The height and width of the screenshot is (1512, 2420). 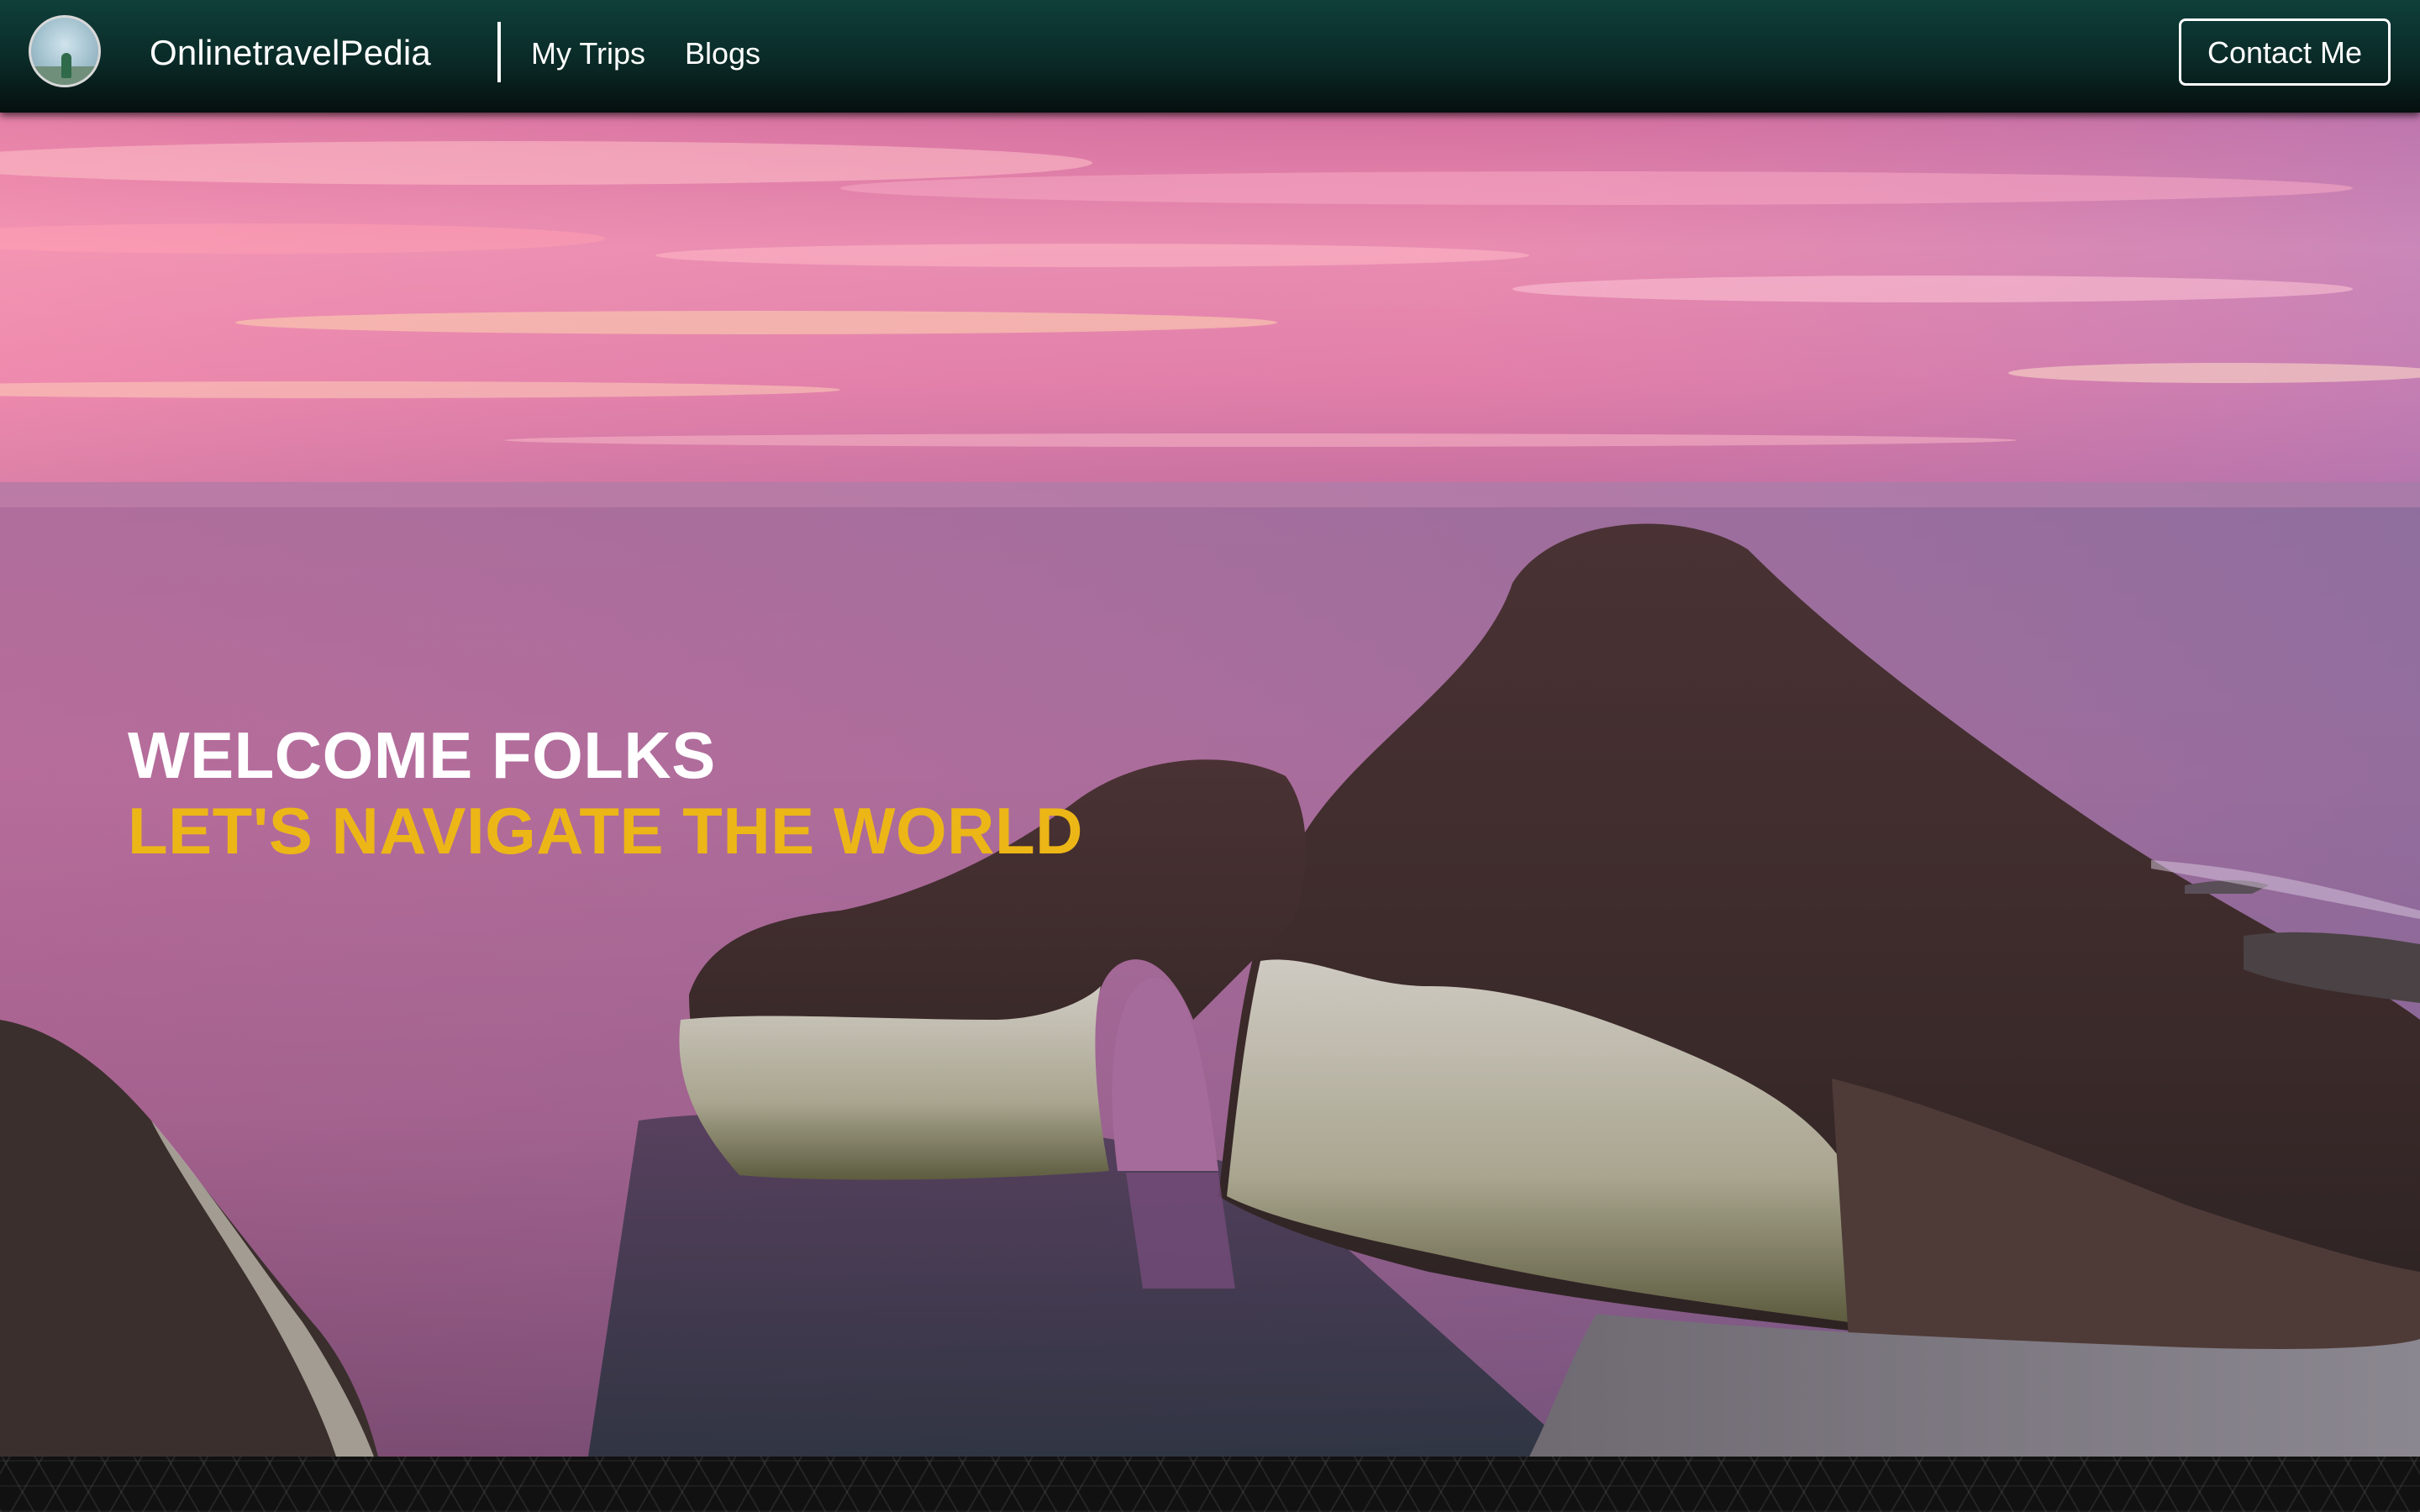 I want to click on hero-tagline-text: LET'S NAVIGATE THE WORLD, so click(x=605, y=831).